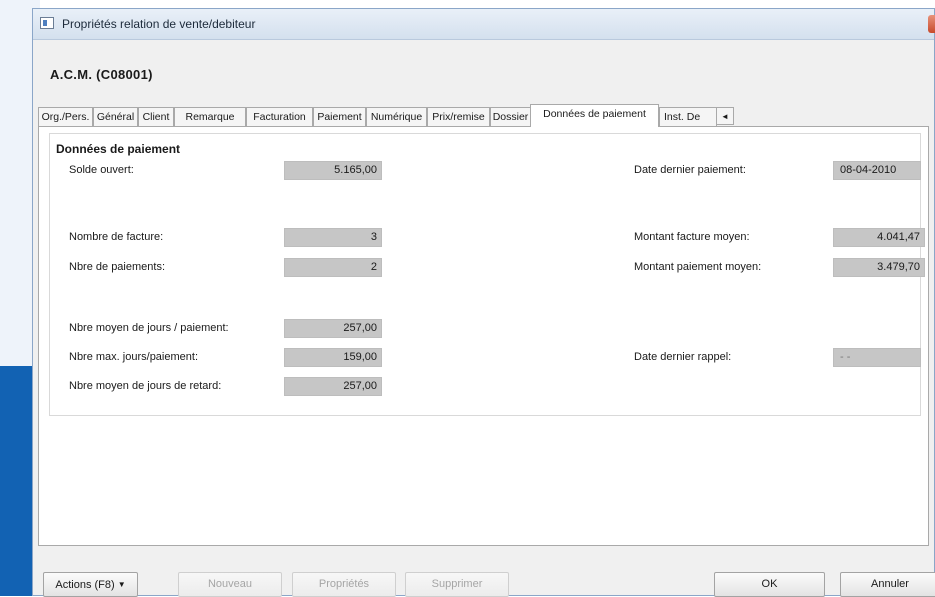  I want to click on tab-facturation: Facturation, so click(279, 116).